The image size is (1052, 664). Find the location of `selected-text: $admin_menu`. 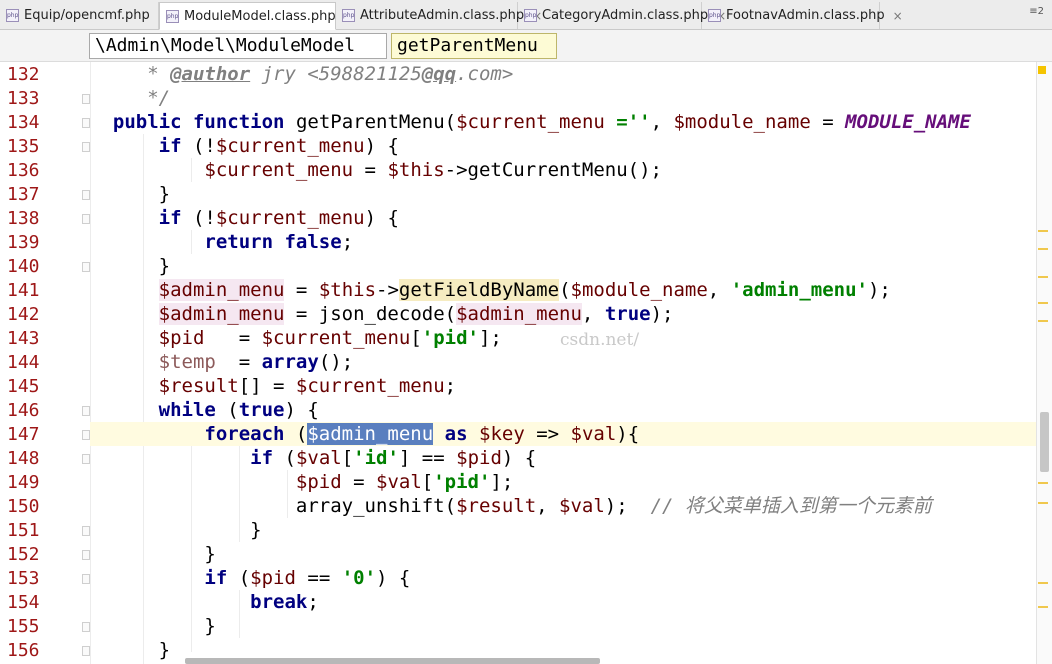

selected-text: $admin_menu is located at coordinates (370, 434).